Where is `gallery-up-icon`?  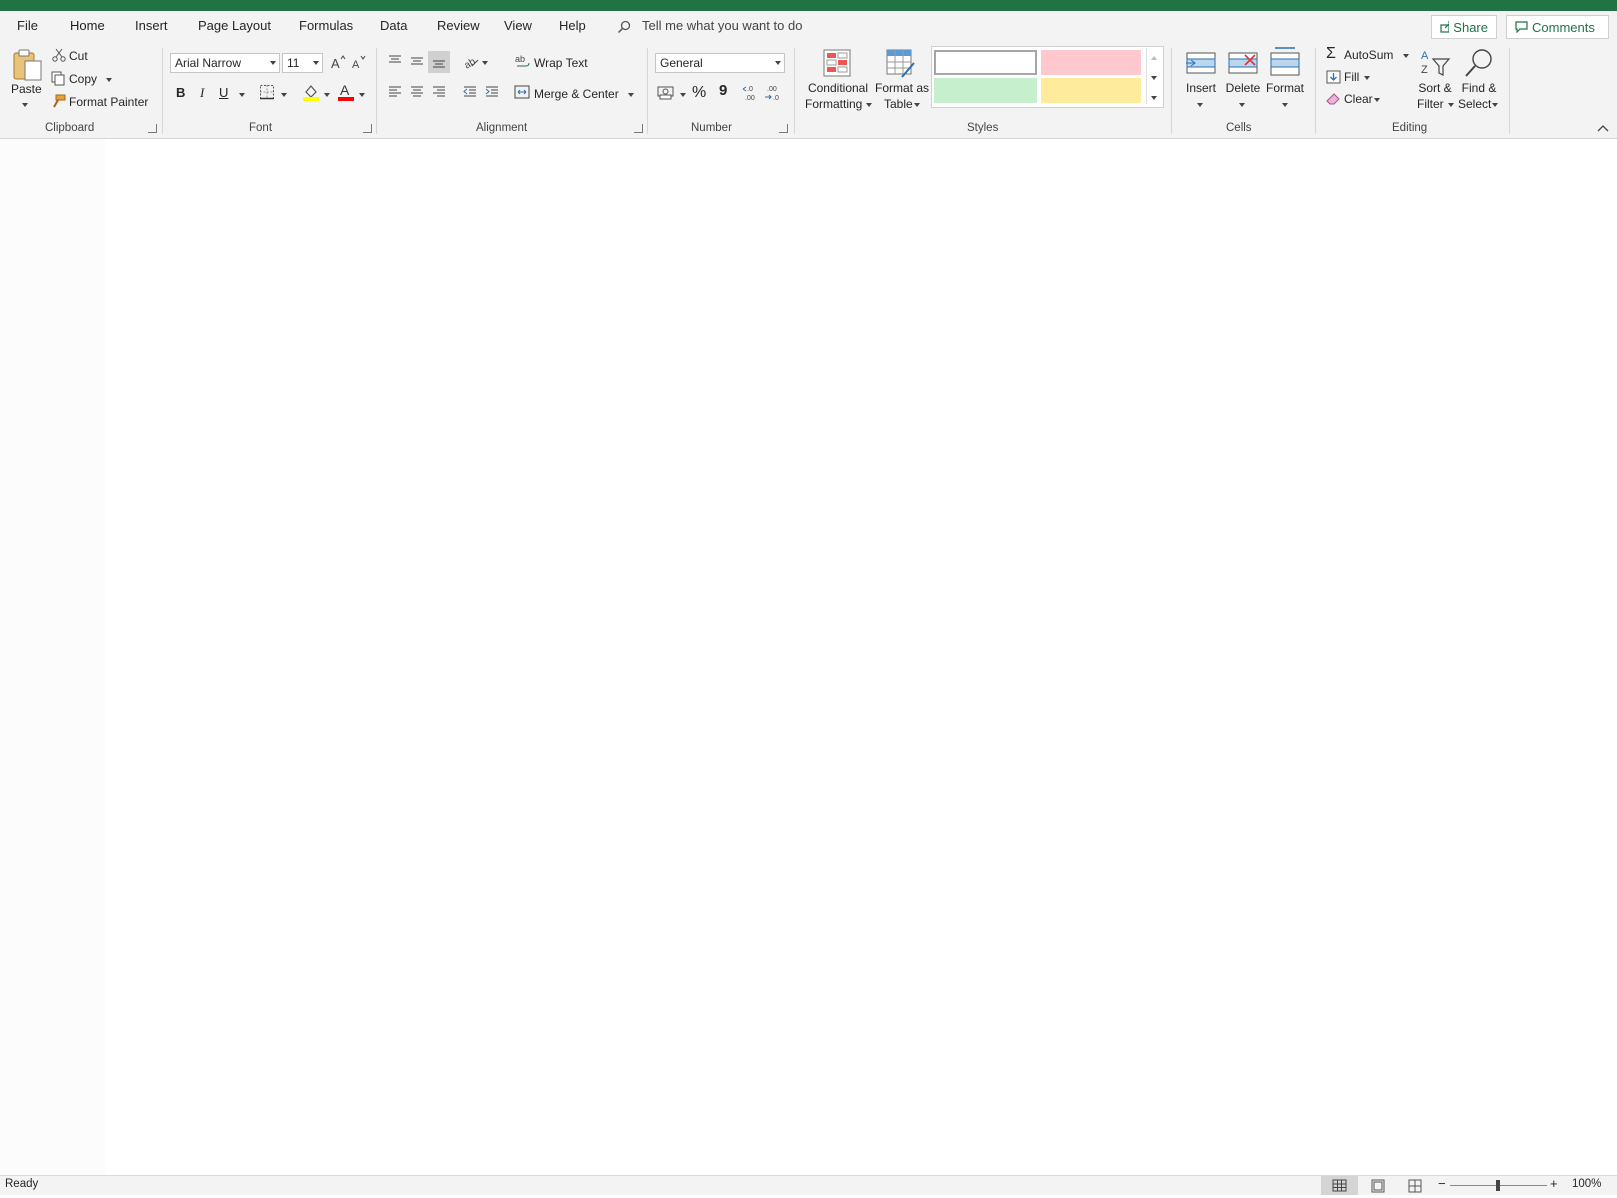
gallery-up-icon is located at coordinates (1154, 58).